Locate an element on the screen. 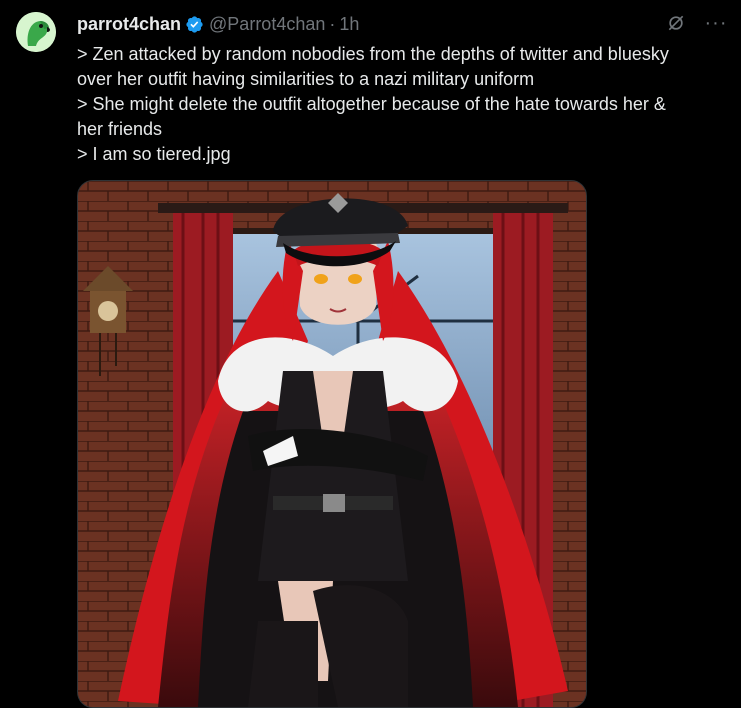 This screenshot has width=741, height=708. more-options-icon: ··· is located at coordinates (716, 23).